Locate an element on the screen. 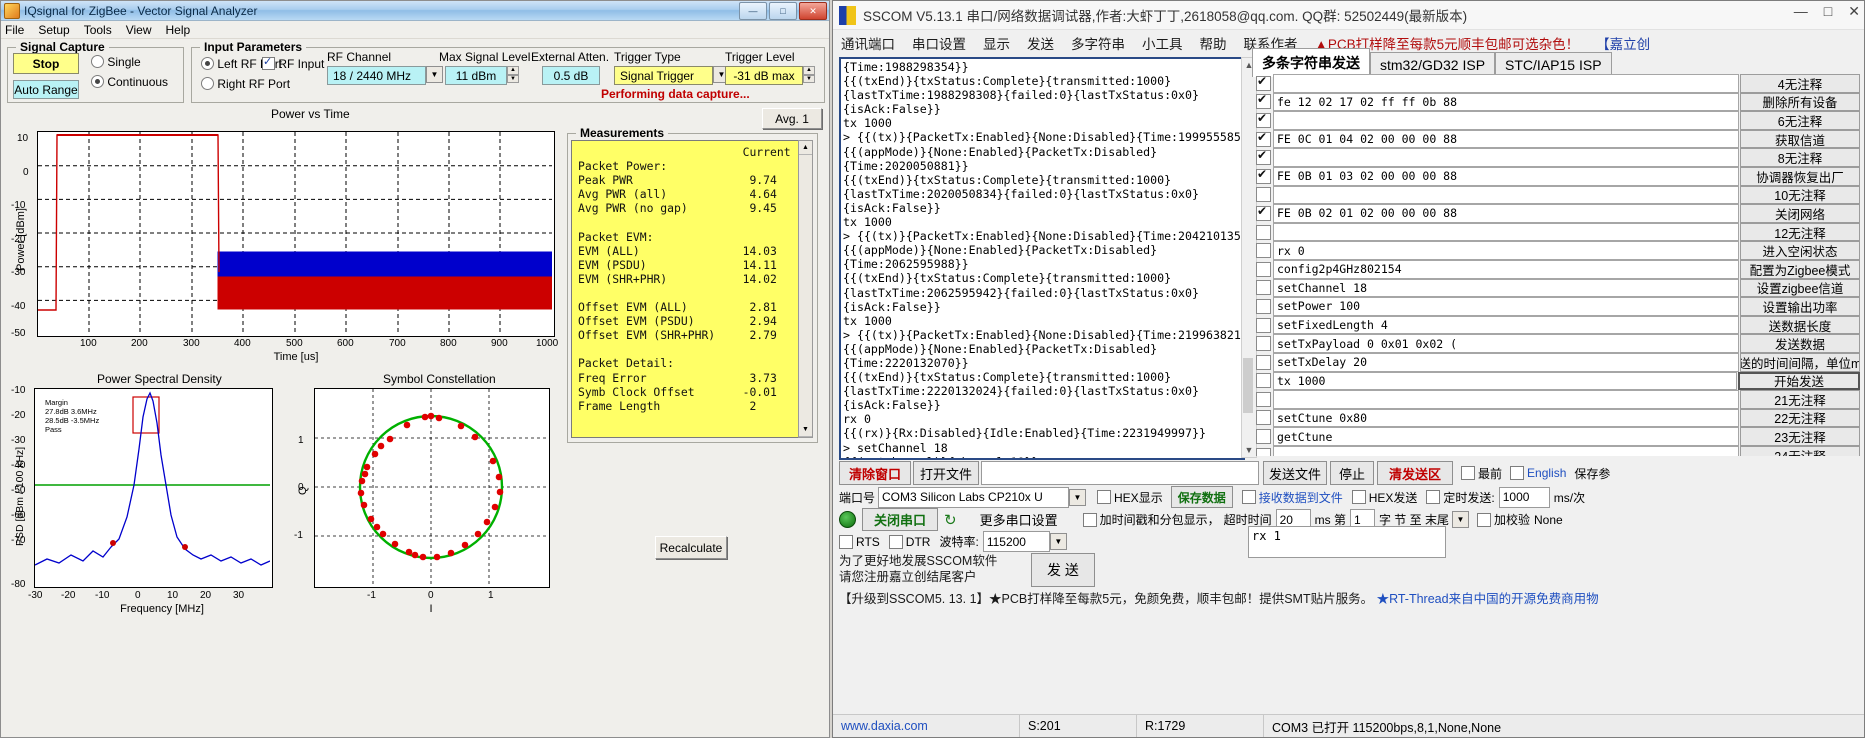 The width and height of the screenshot is (1865, 738). command-text-input: rx 0 is located at coordinates (1506, 250).